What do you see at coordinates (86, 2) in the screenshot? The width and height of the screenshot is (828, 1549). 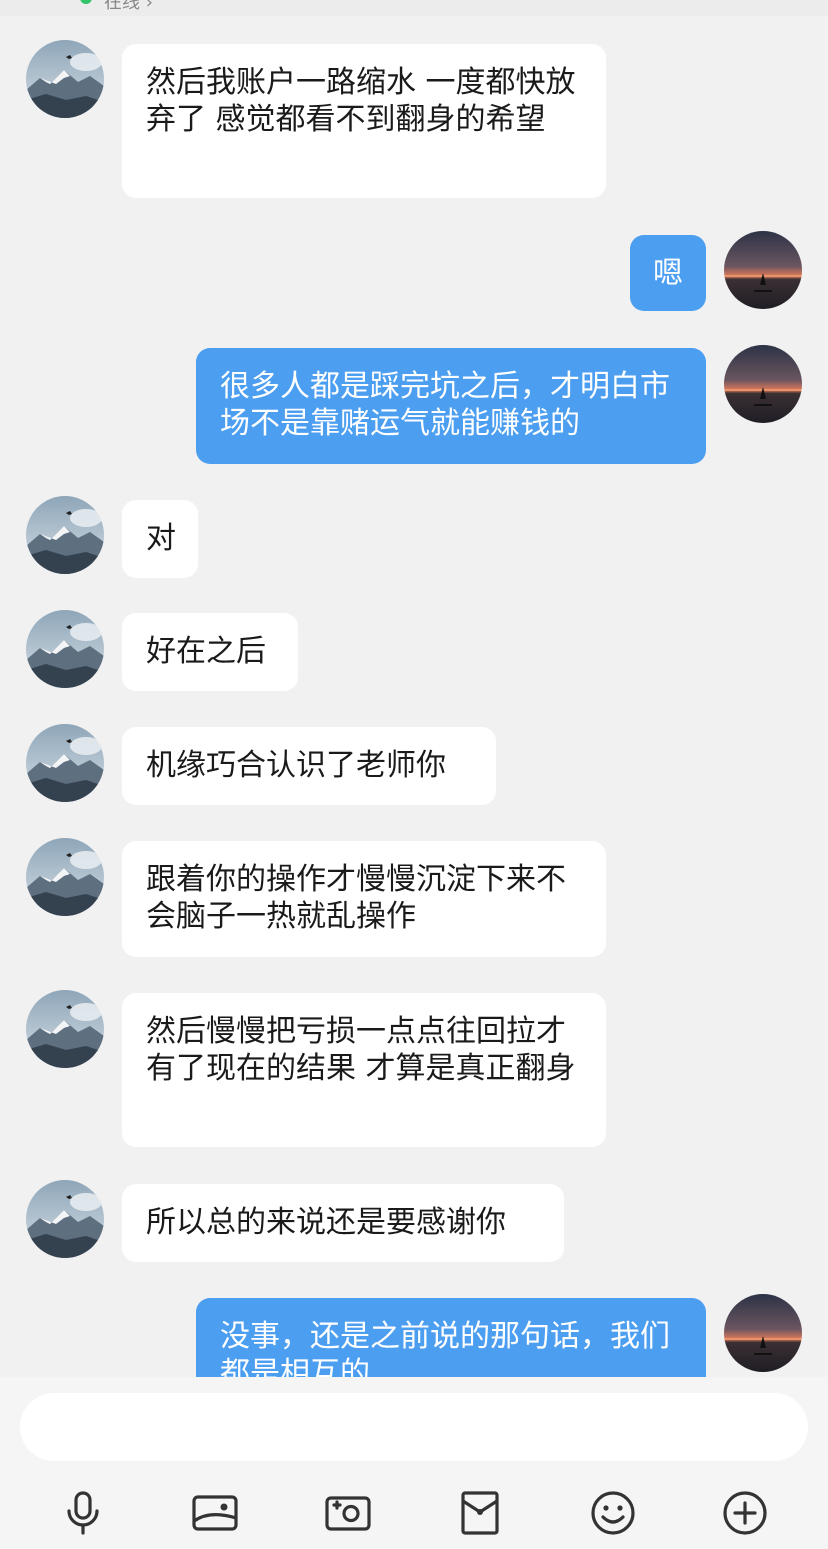 I see `online-status-dot` at bounding box center [86, 2].